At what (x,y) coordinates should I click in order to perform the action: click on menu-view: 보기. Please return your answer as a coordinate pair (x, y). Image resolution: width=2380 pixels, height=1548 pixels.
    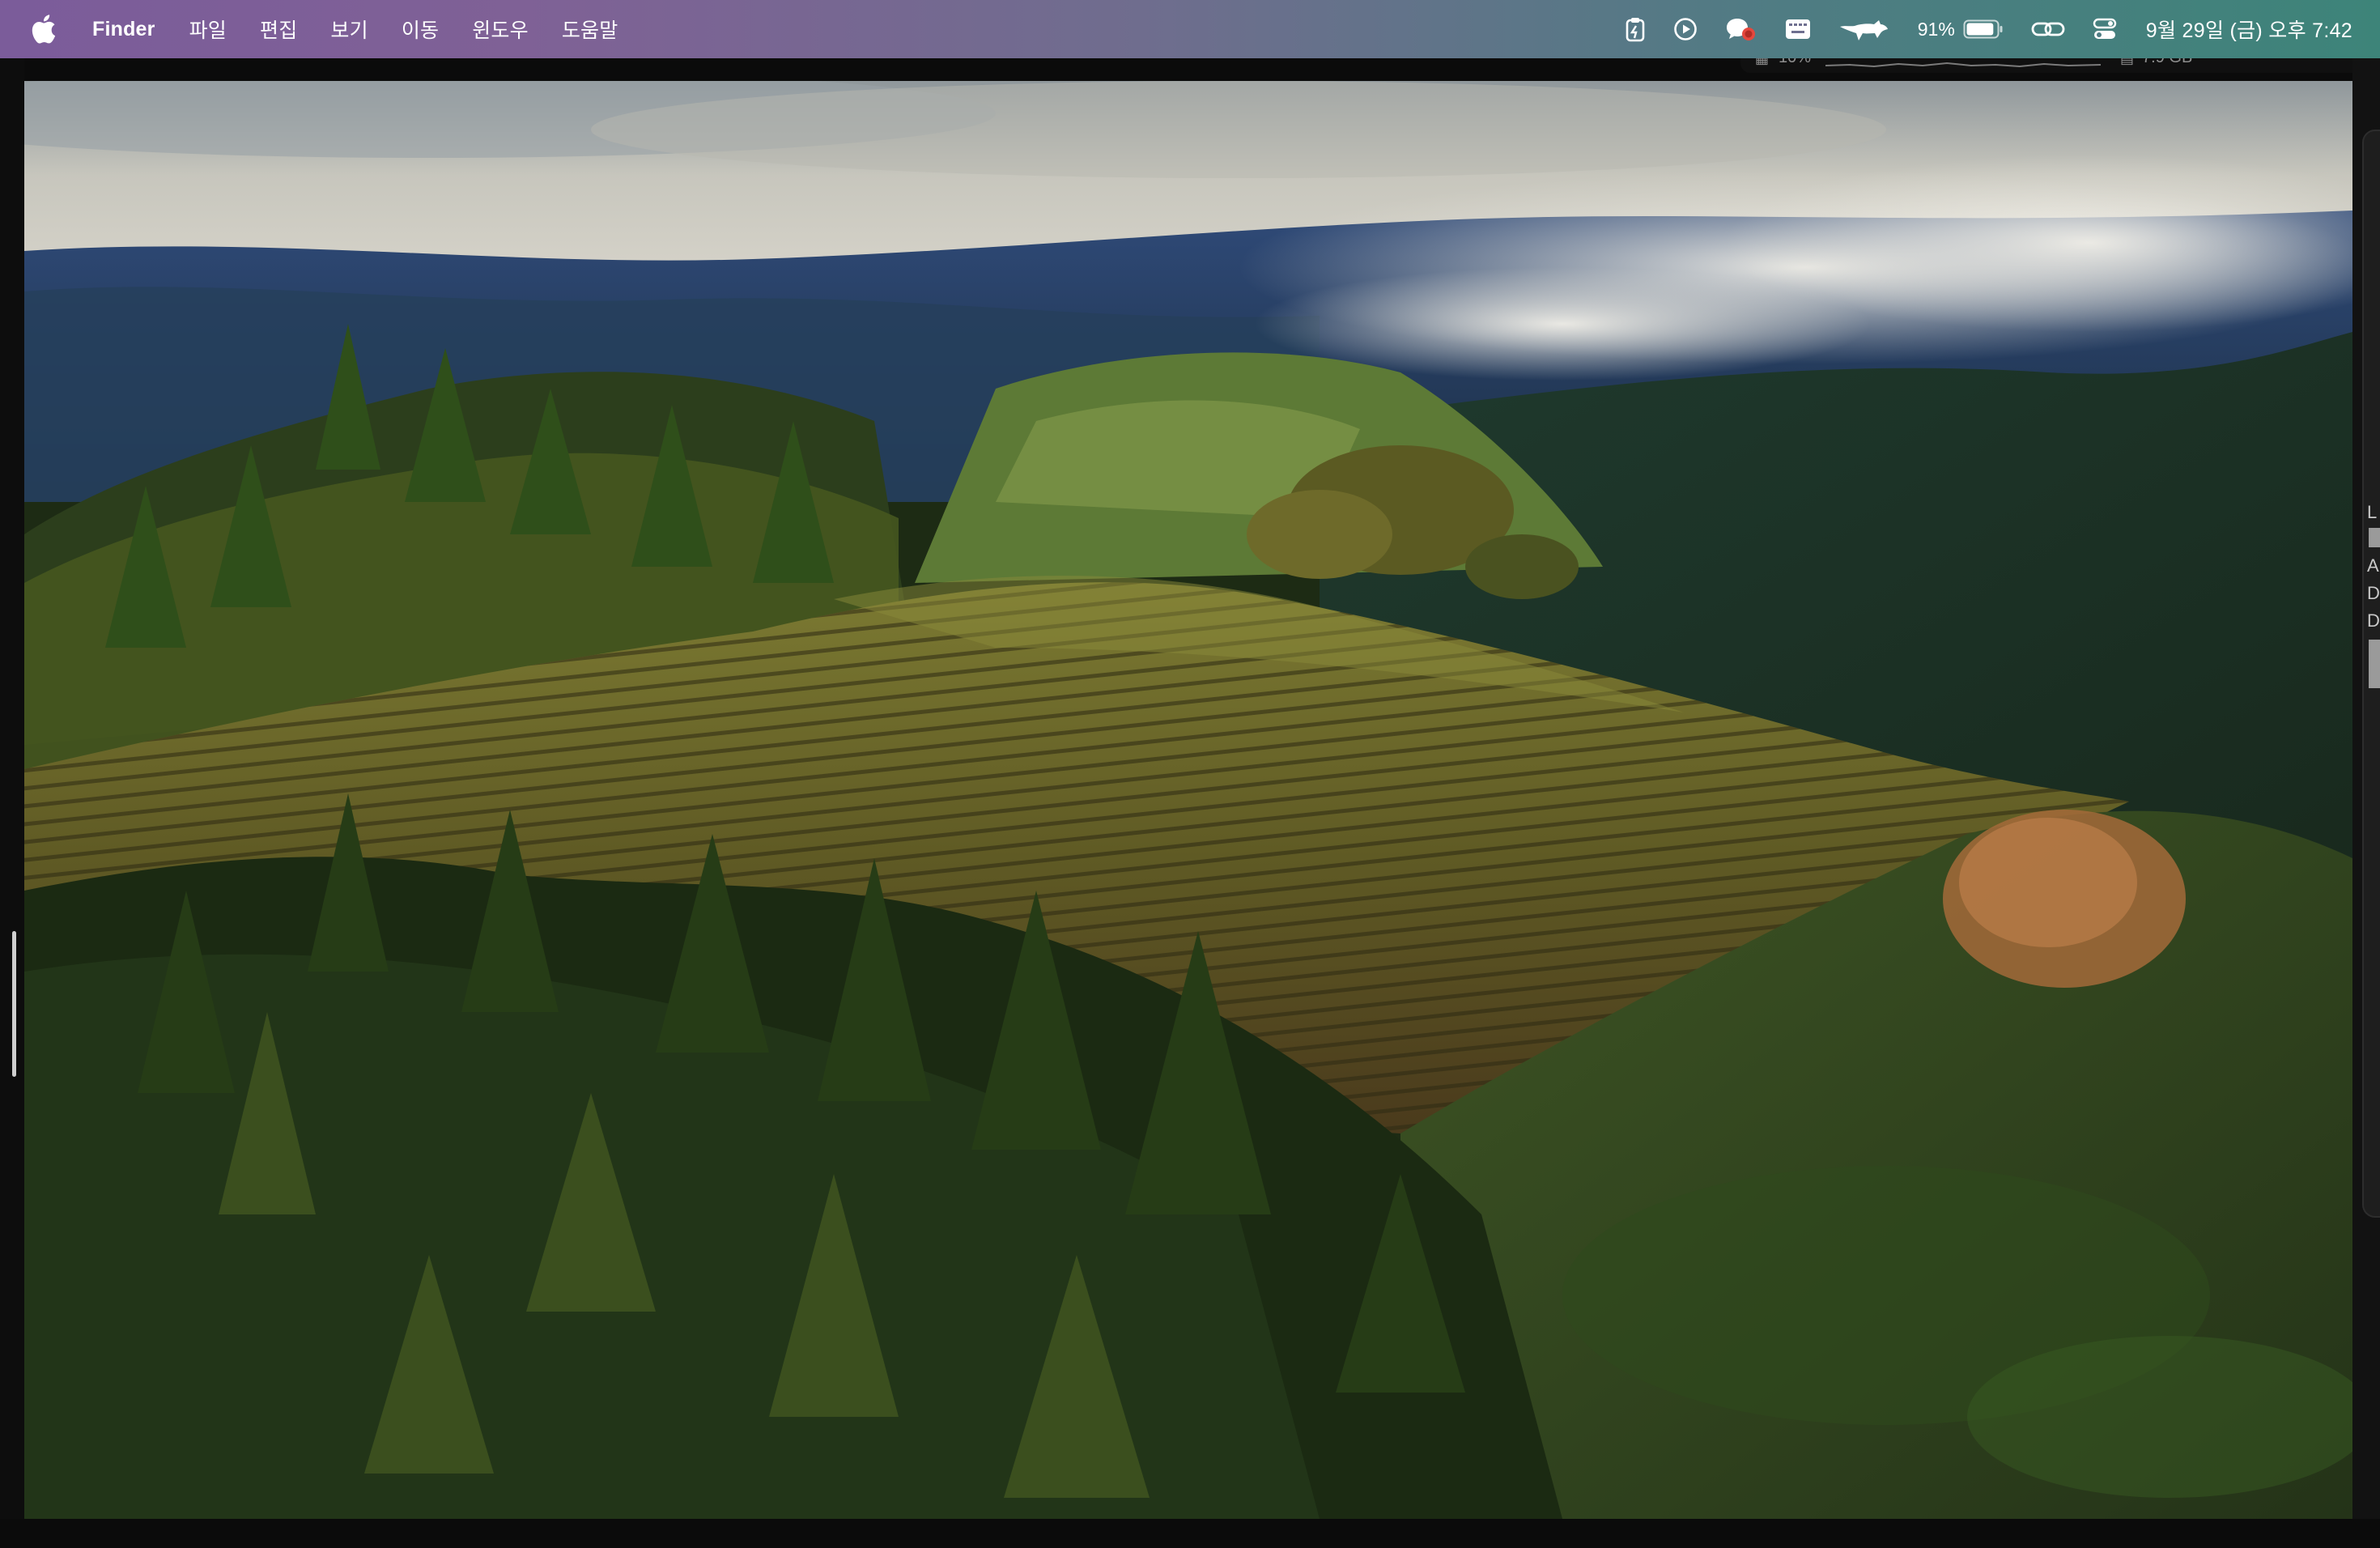
    Looking at the image, I should click on (349, 29).